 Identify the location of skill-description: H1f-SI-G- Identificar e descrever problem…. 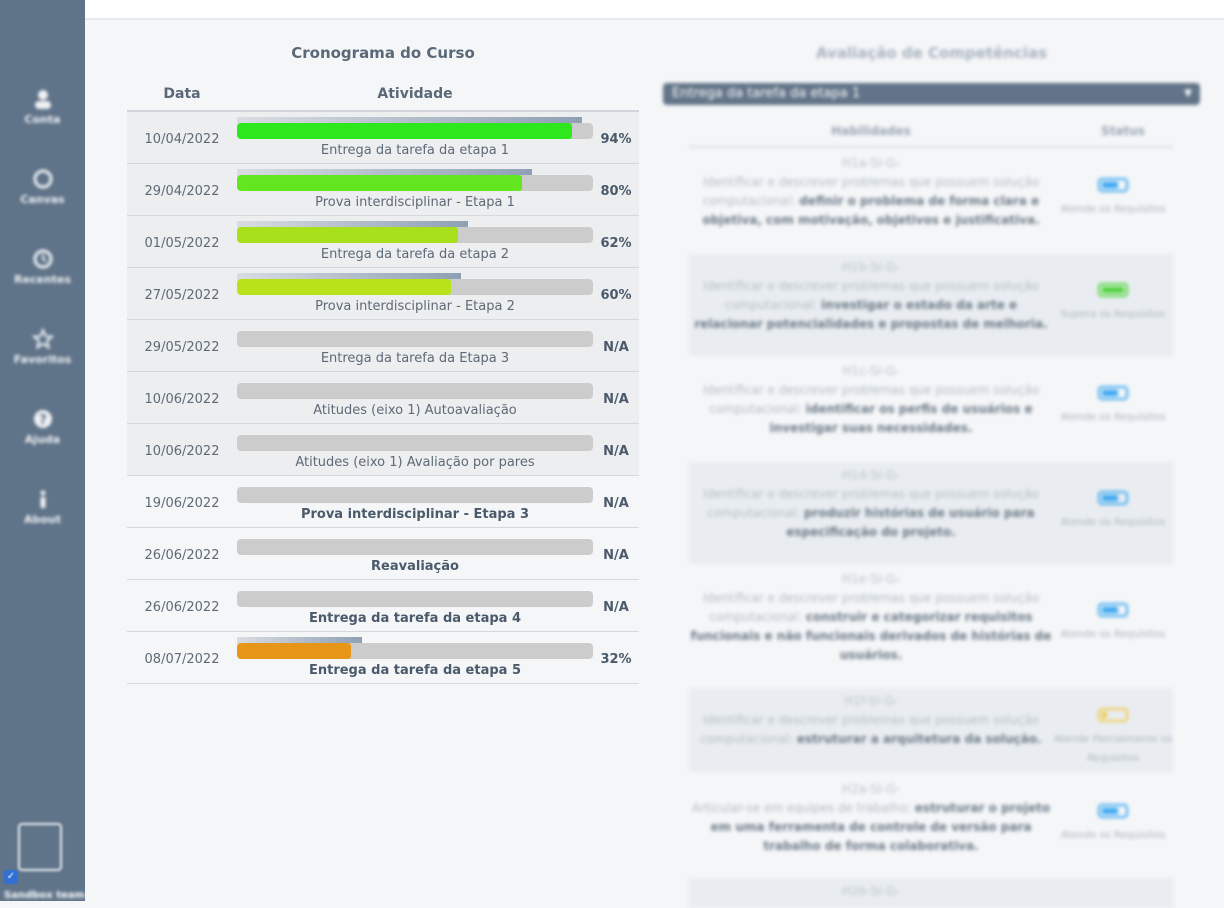
(871, 720).